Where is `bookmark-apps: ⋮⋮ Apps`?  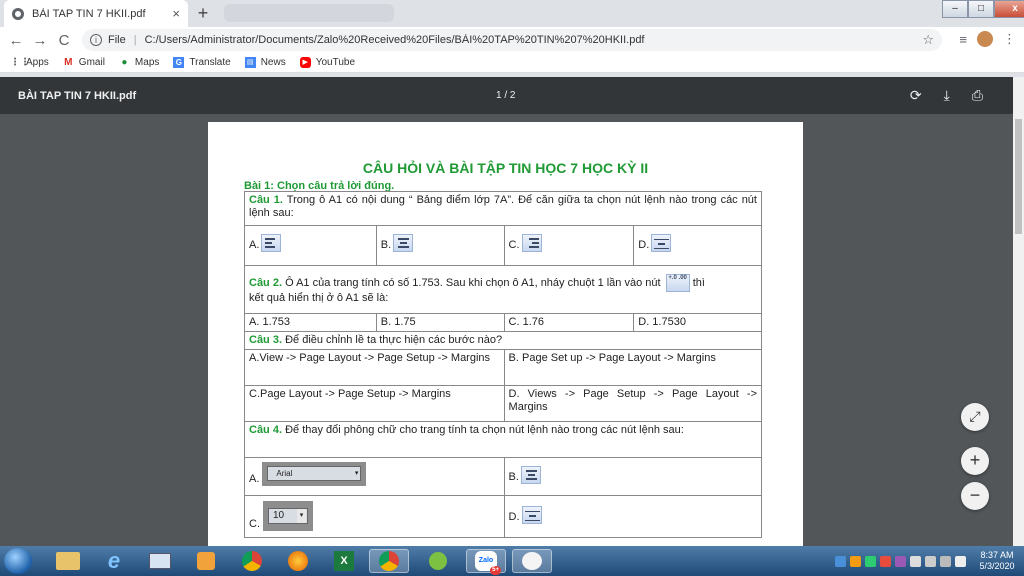 bookmark-apps: ⋮⋮ Apps is located at coordinates (29, 62).